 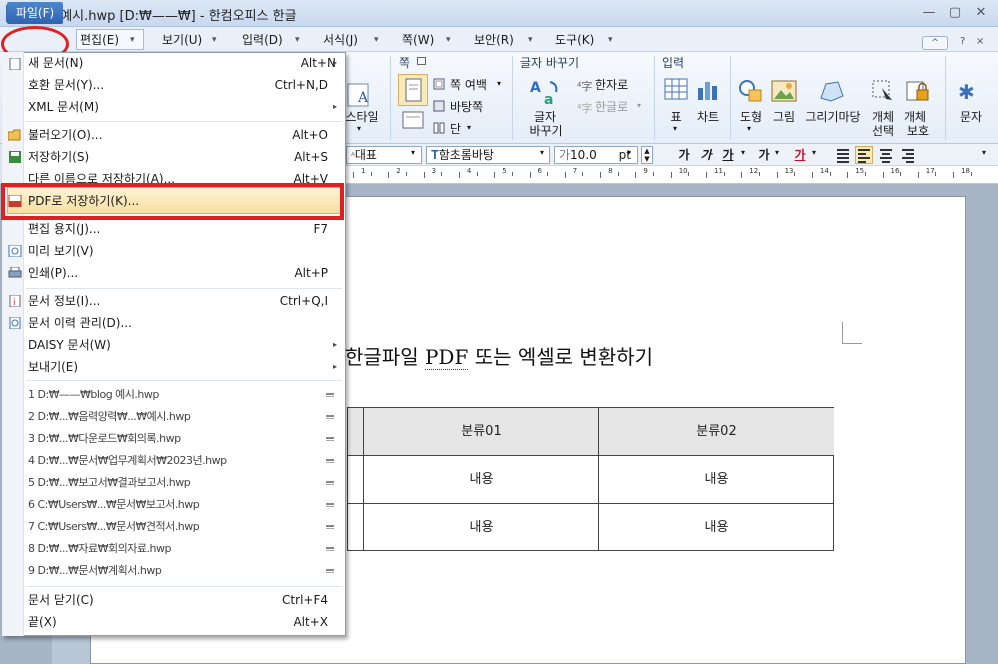 What do you see at coordinates (639, 105) in the screenshot?
I see `hangul-caret-icon: ▾` at bounding box center [639, 105].